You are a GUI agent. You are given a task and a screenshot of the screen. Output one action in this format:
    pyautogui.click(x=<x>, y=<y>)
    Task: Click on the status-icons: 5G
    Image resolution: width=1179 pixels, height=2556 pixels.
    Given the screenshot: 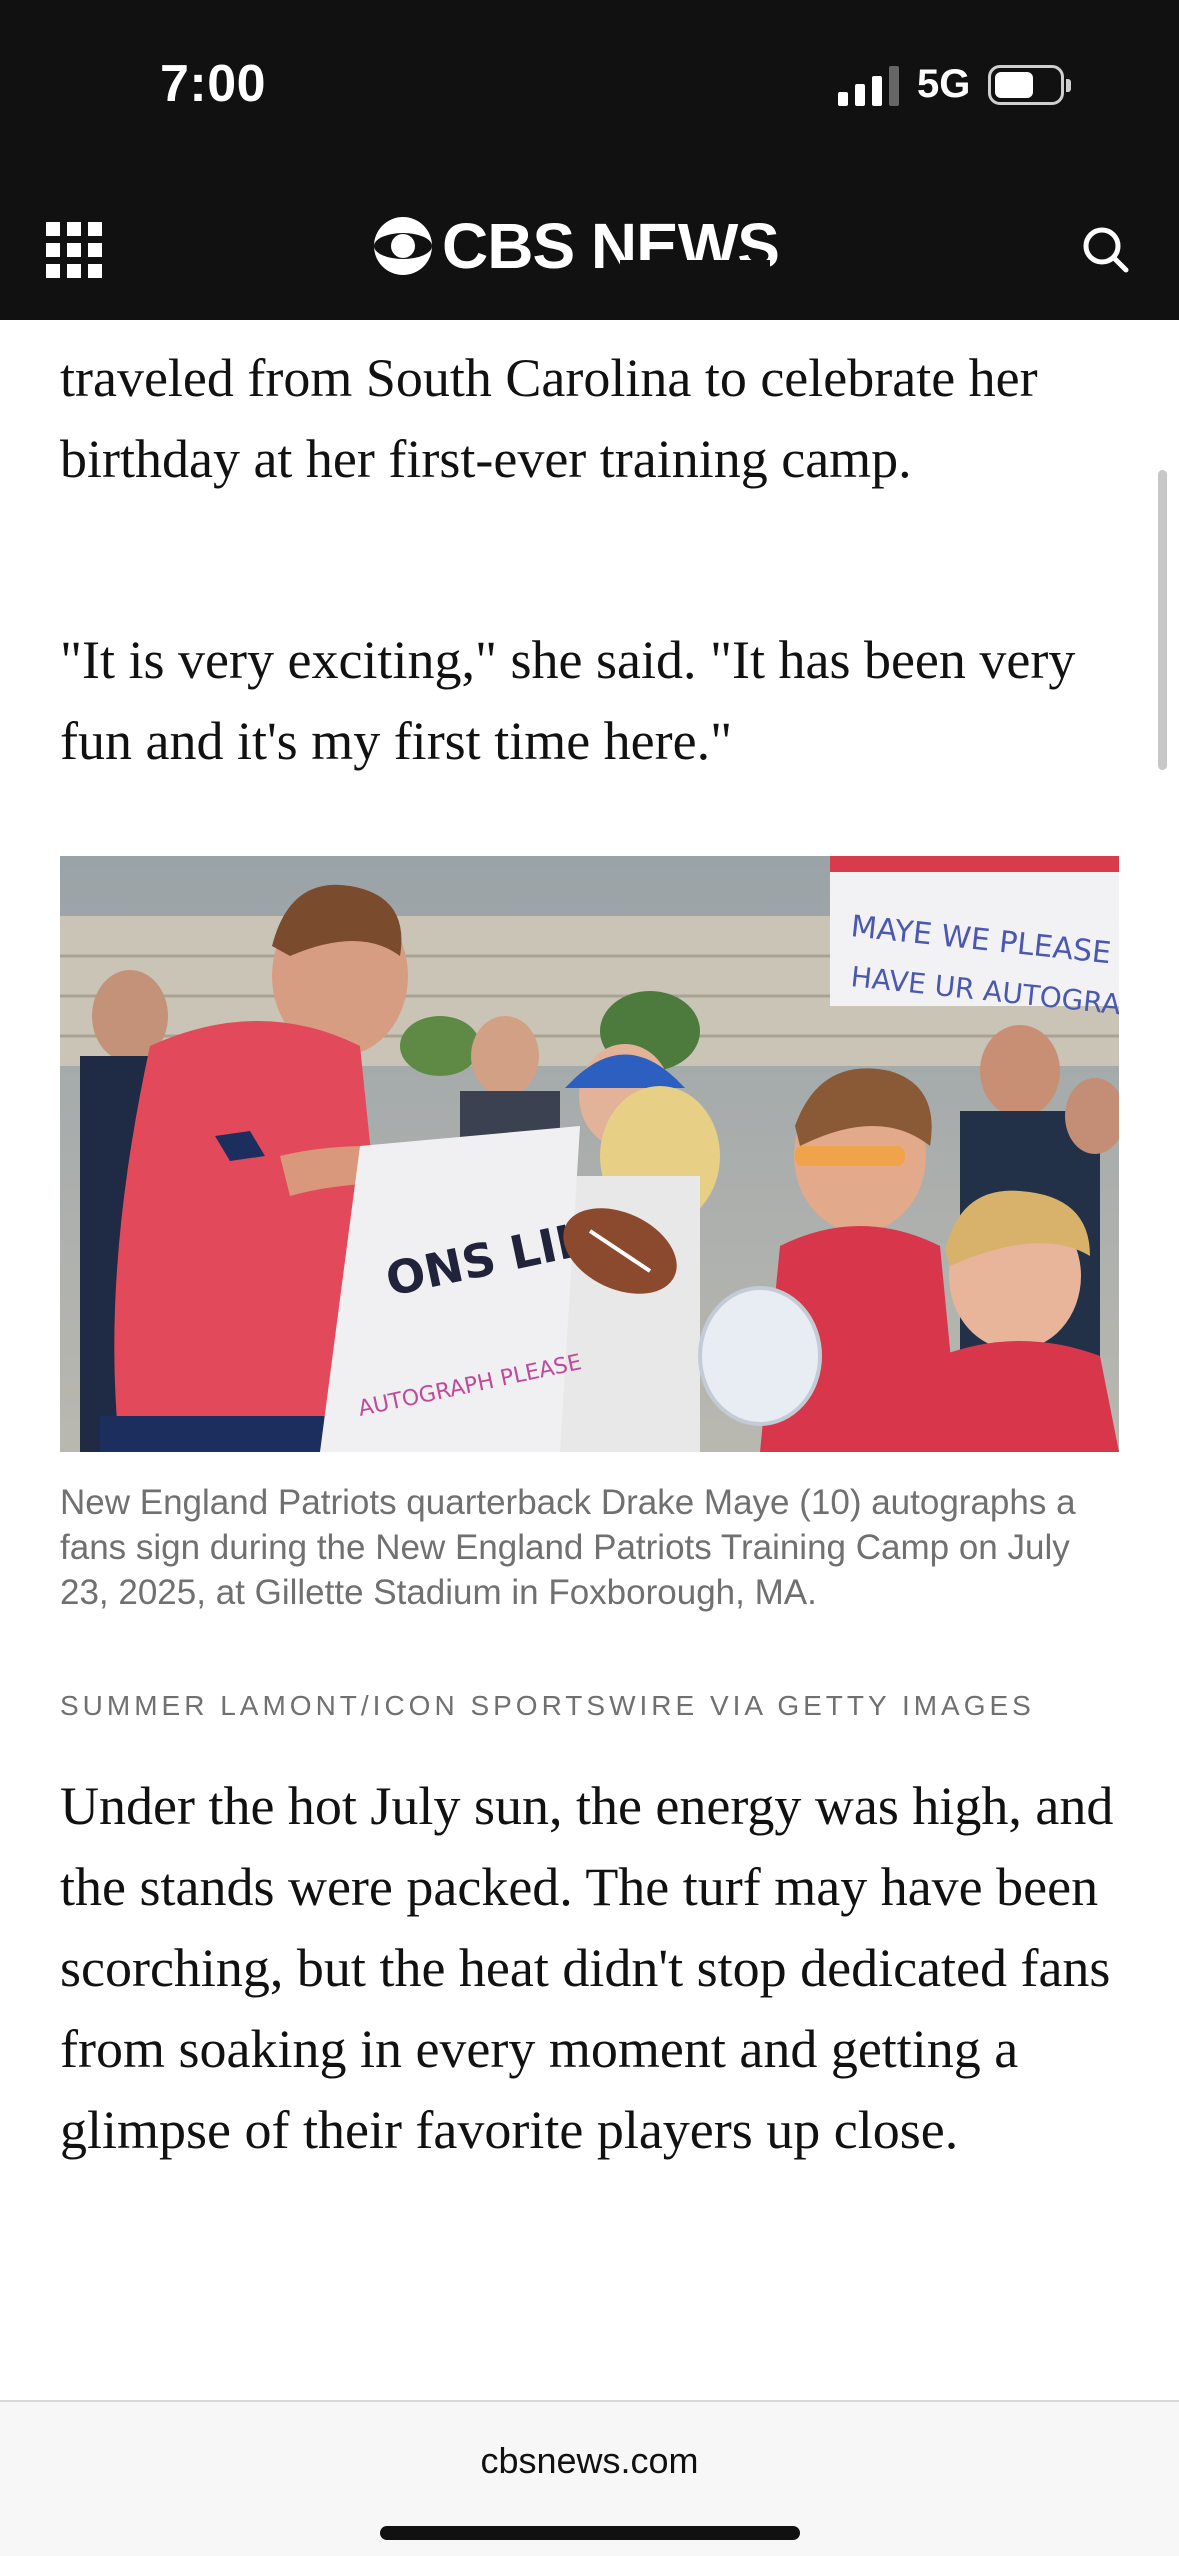 What is the action you would take?
    pyautogui.click(x=955, y=84)
    